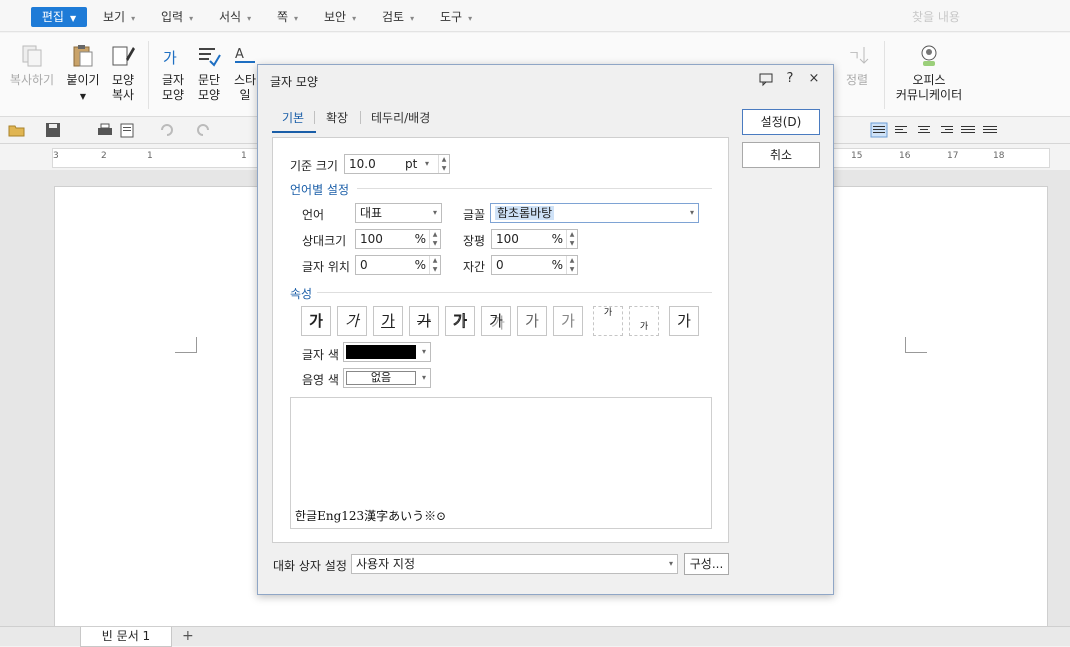 This screenshot has width=1070, height=647. What do you see at coordinates (245, 73) in the screenshot?
I see `style-button: A 스타일` at bounding box center [245, 73].